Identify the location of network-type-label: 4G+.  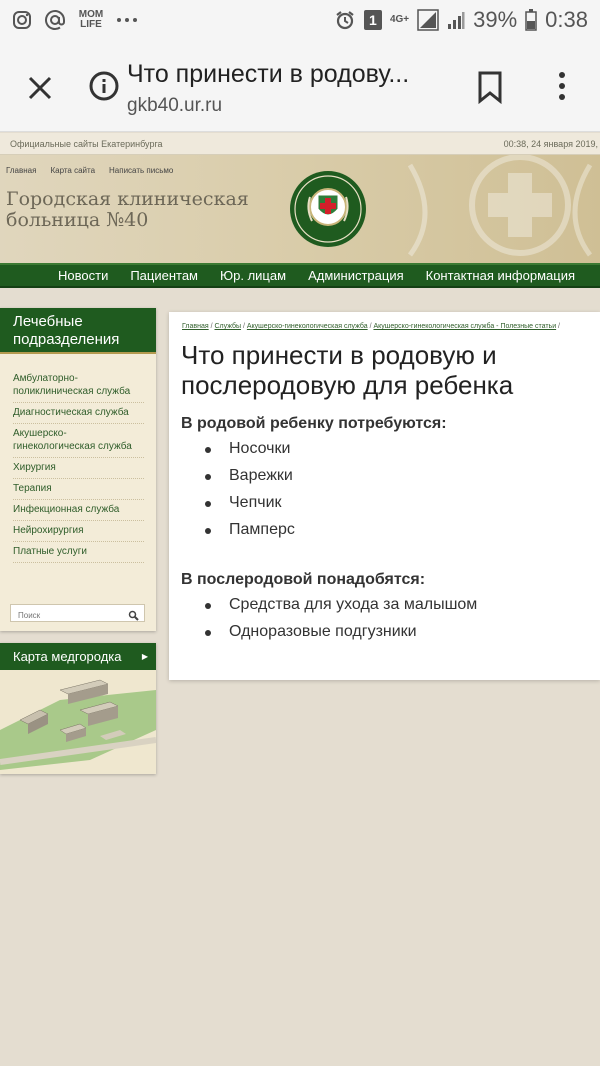
(399, 19).